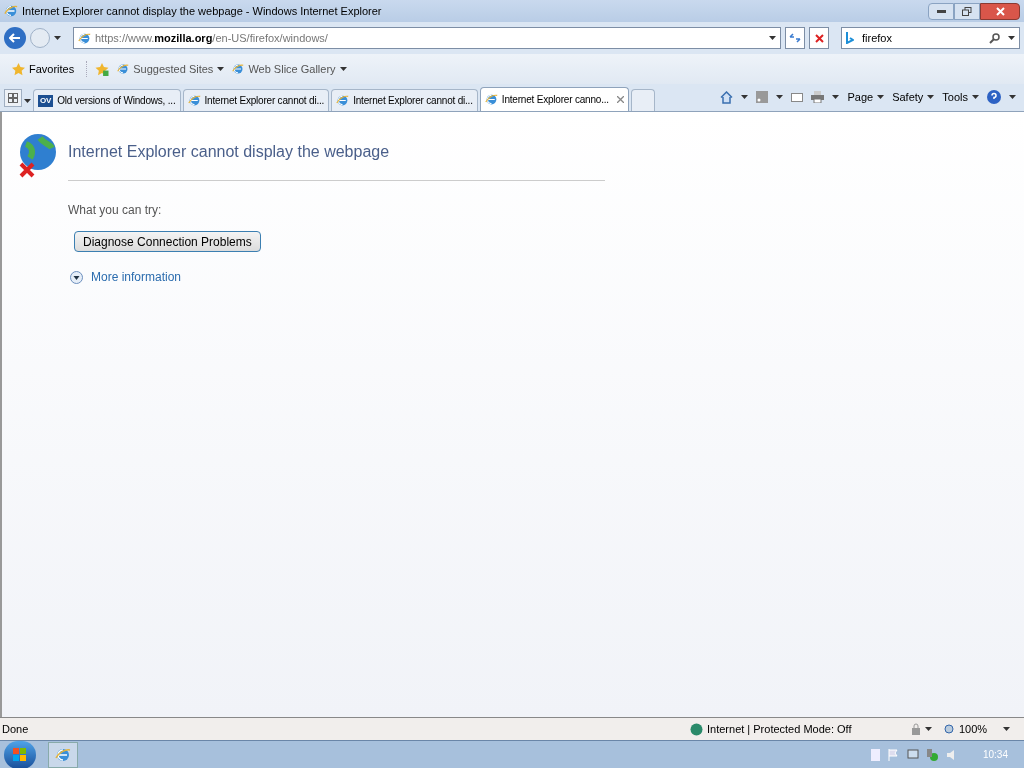  I want to click on star-icon, so click(18, 69).